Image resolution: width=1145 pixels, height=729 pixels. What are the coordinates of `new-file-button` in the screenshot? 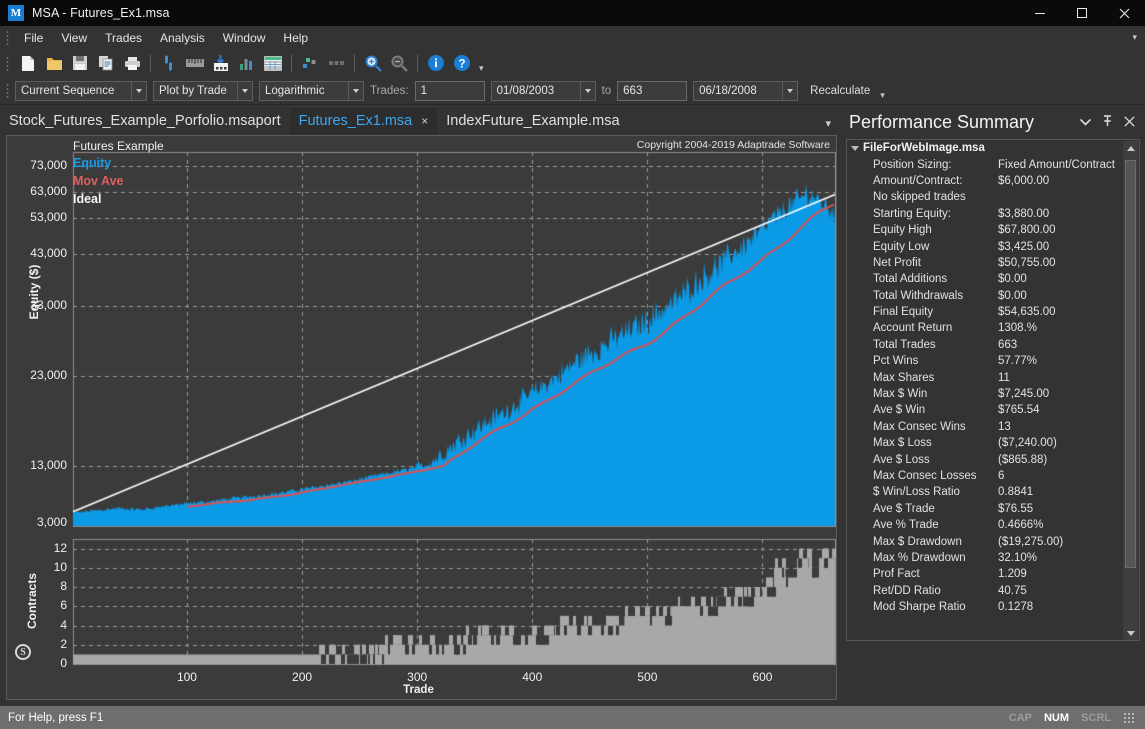 It's located at (28, 63).